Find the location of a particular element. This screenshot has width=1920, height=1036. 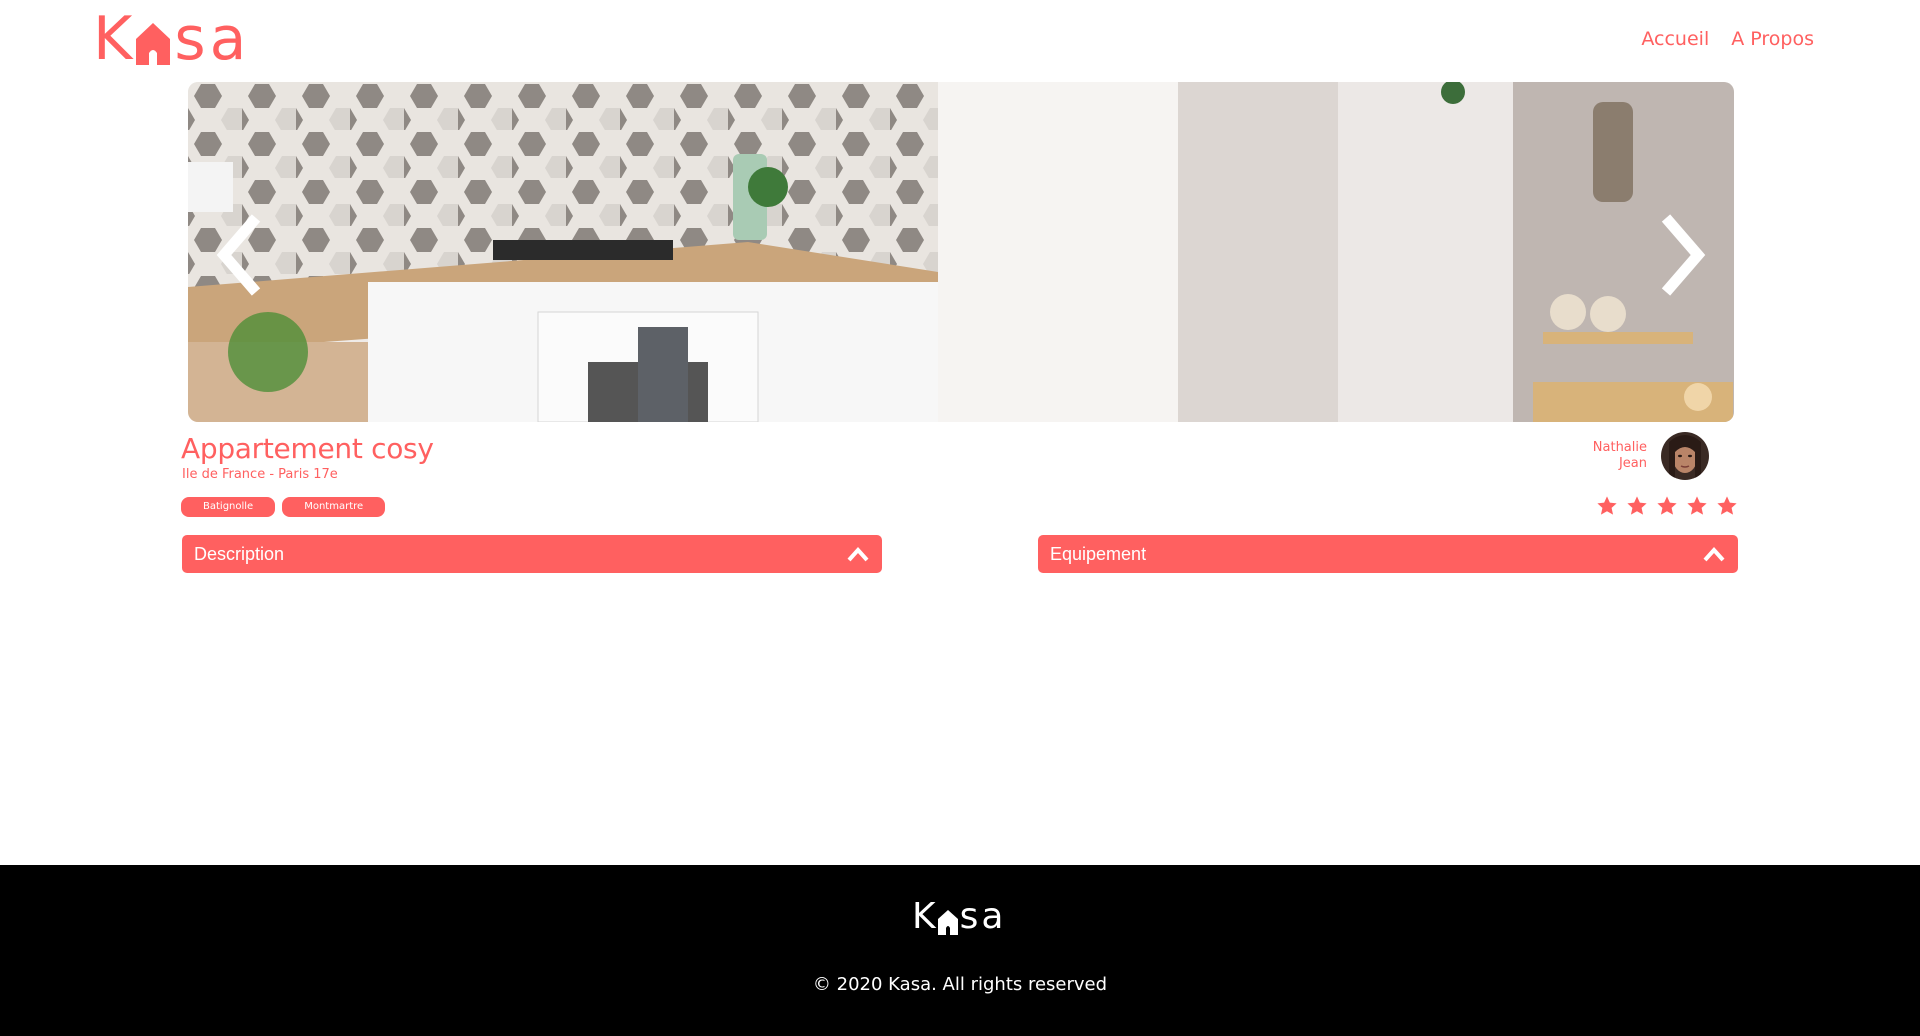

equipment-collapse: Equipement is located at coordinates (1388, 554).